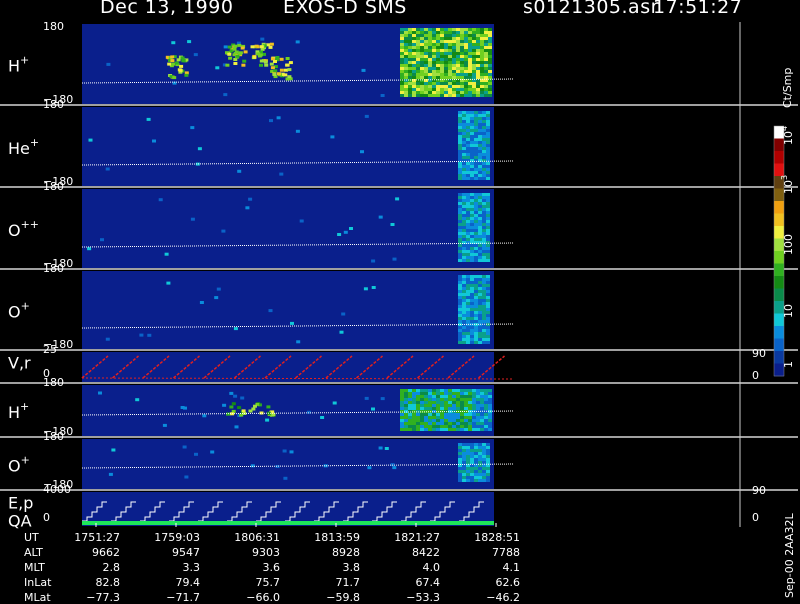 This screenshot has height=604, width=800. I want to click on eph-label-inlat: InLat, so click(38, 582).